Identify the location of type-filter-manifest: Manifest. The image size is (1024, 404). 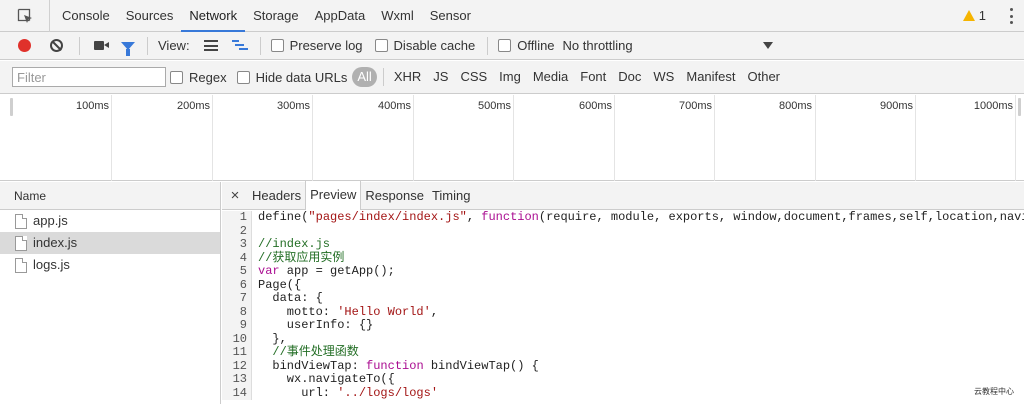
(710, 77).